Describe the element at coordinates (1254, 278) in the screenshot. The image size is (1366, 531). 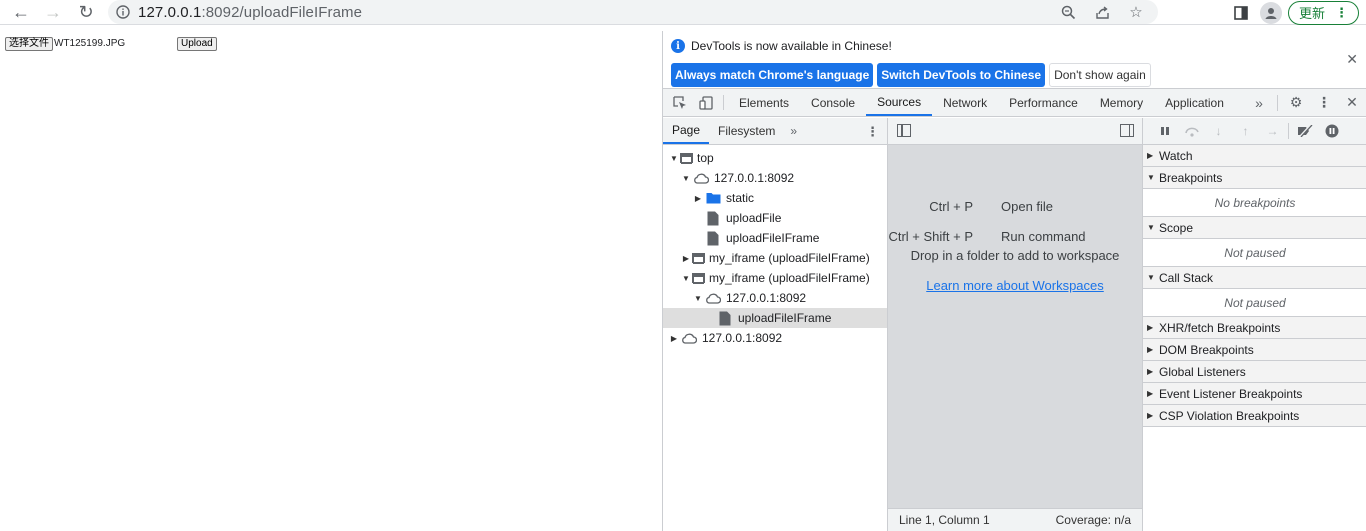
I see `call-stack-pane-header: ▼ Call Stack` at that location.